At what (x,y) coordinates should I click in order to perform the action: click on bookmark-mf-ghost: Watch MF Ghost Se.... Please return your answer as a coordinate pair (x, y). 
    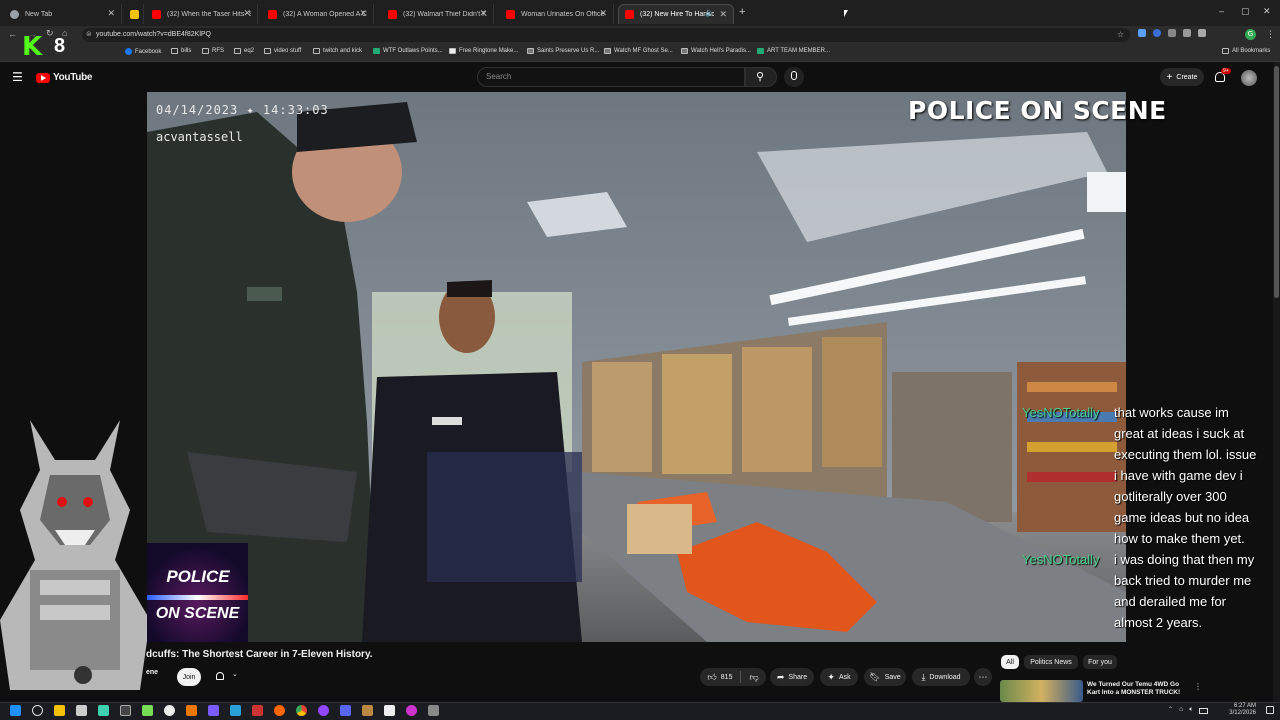
    Looking at the image, I should click on (638, 51).